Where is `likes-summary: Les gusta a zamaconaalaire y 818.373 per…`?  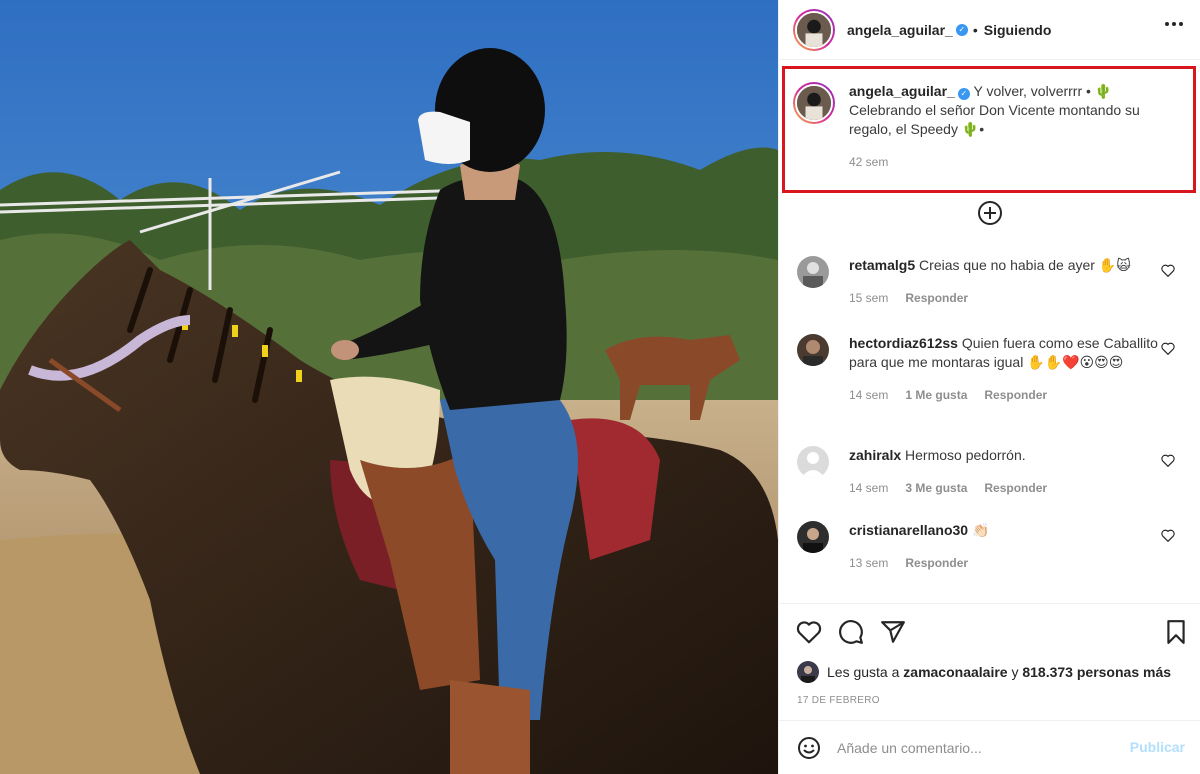 likes-summary: Les gusta a zamaconaalaire y 818.373 per… is located at coordinates (984, 672).